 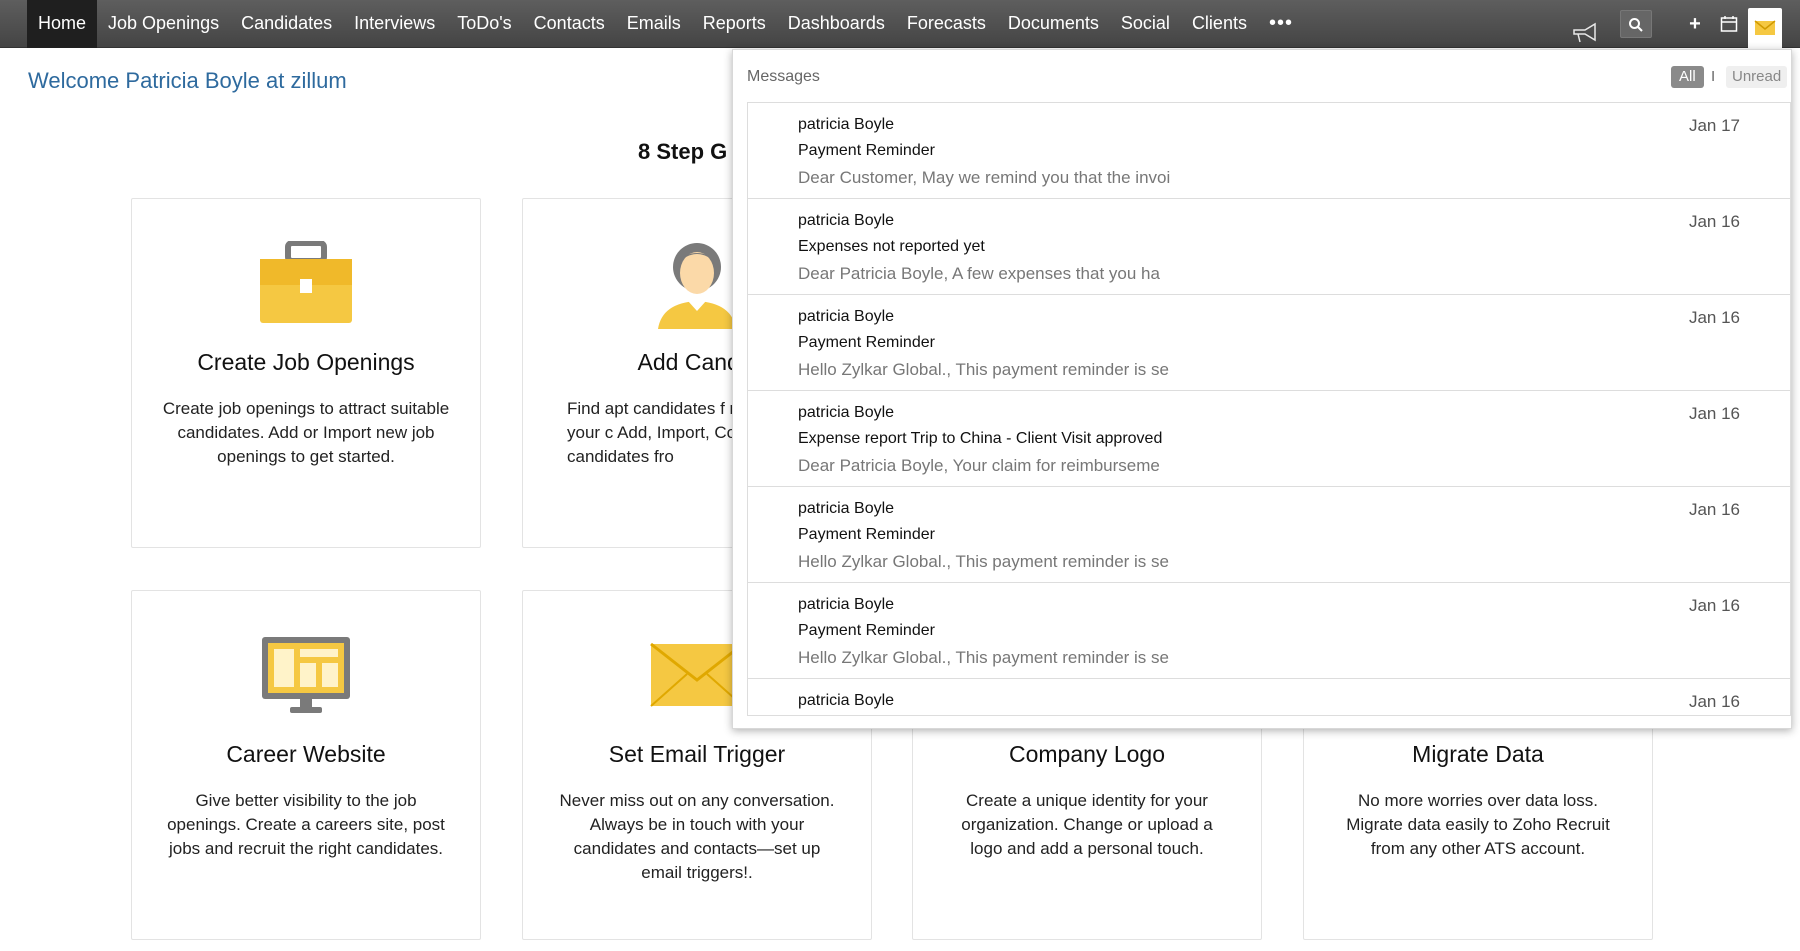 What do you see at coordinates (697, 754) in the screenshot?
I see `card-title: Set Email Trigger` at bounding box center [697, 754].